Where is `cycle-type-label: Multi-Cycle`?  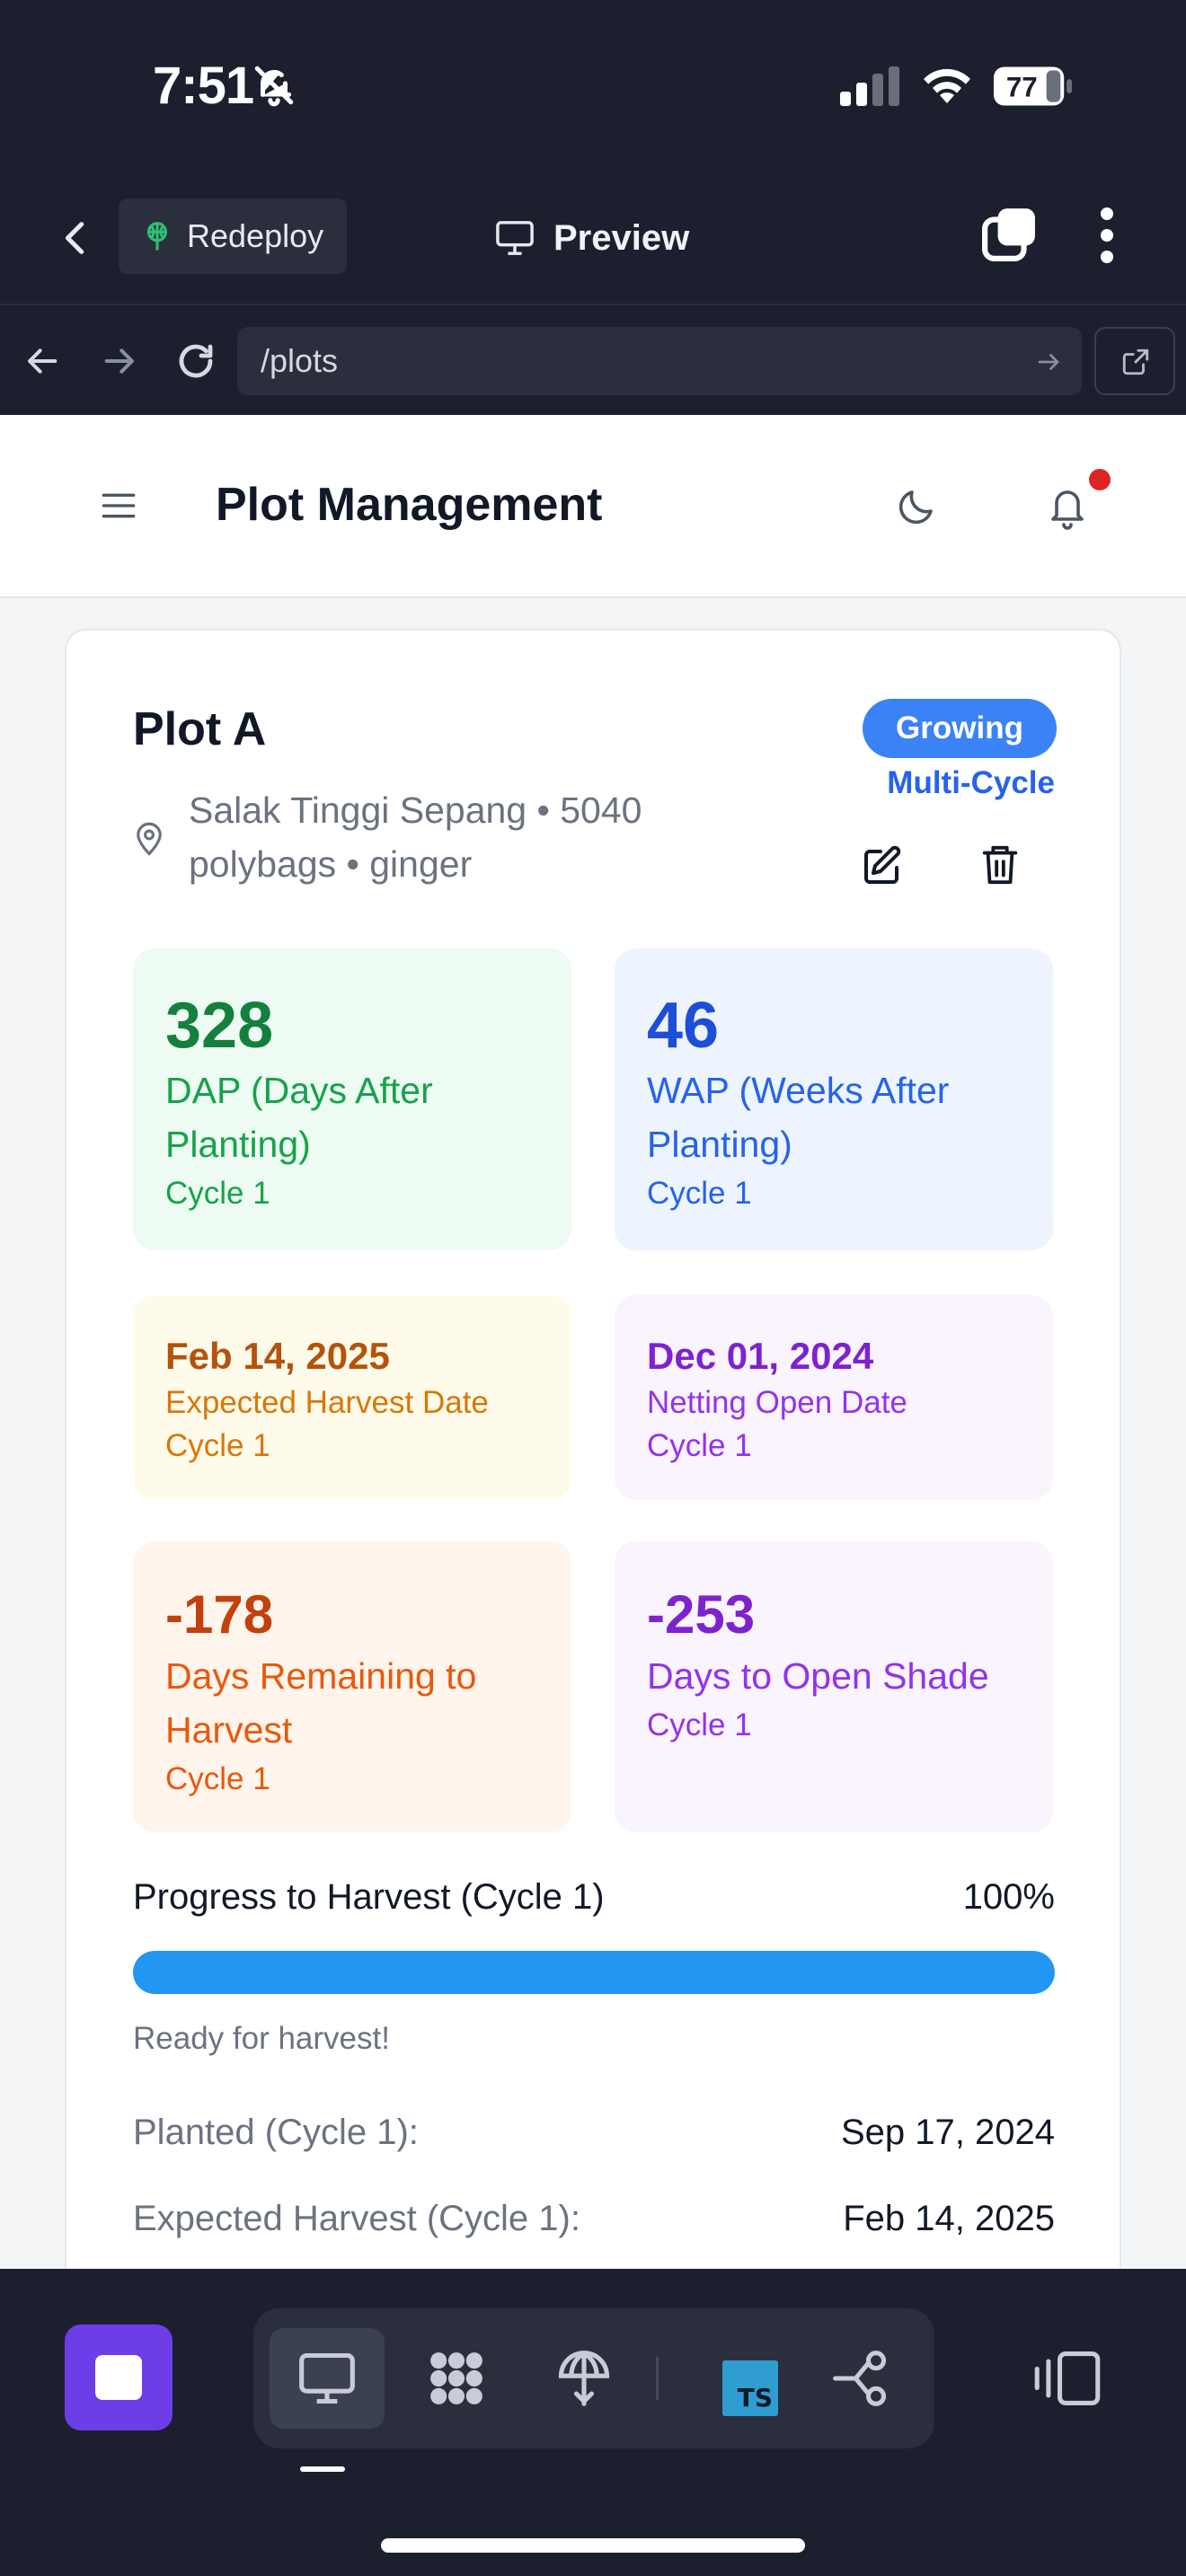 cycle-type-label: Multi-Cycle is located at coordinates (971, 782).